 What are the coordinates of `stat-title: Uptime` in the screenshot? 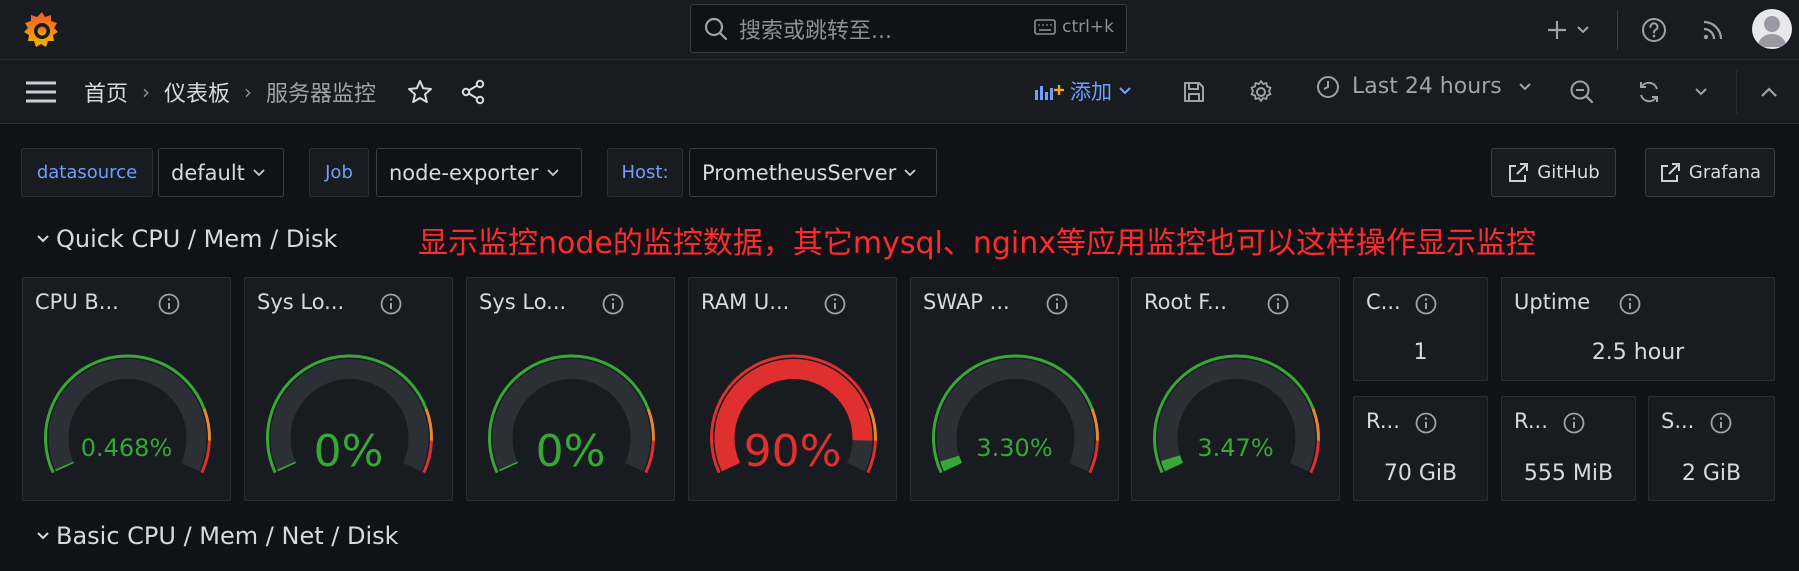 It's located at (1552, 302).